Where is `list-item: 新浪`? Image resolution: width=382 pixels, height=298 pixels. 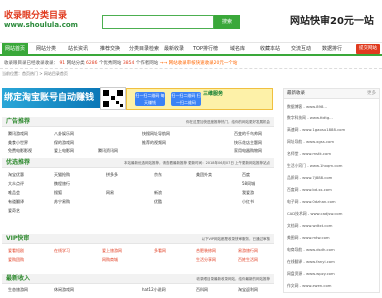 list-item: 新浪 is located at coordinates (158, 193).